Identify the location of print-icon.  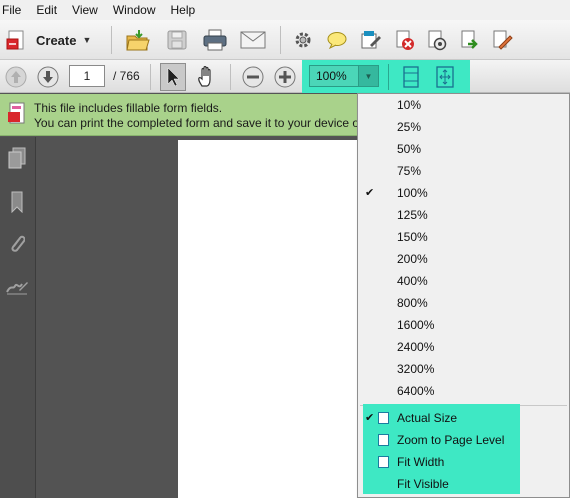
(215, 40).